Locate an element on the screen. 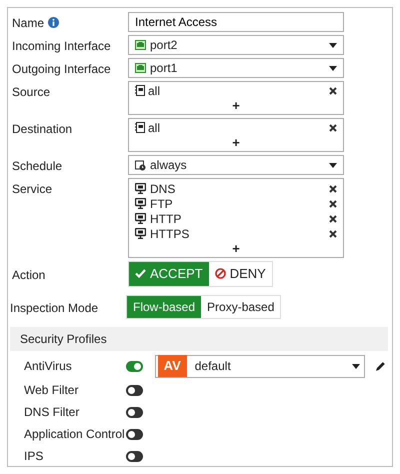 The width and height of the screenshot is (400, 474). profile-label: DNS Filter is located at coordinates (52, 412).